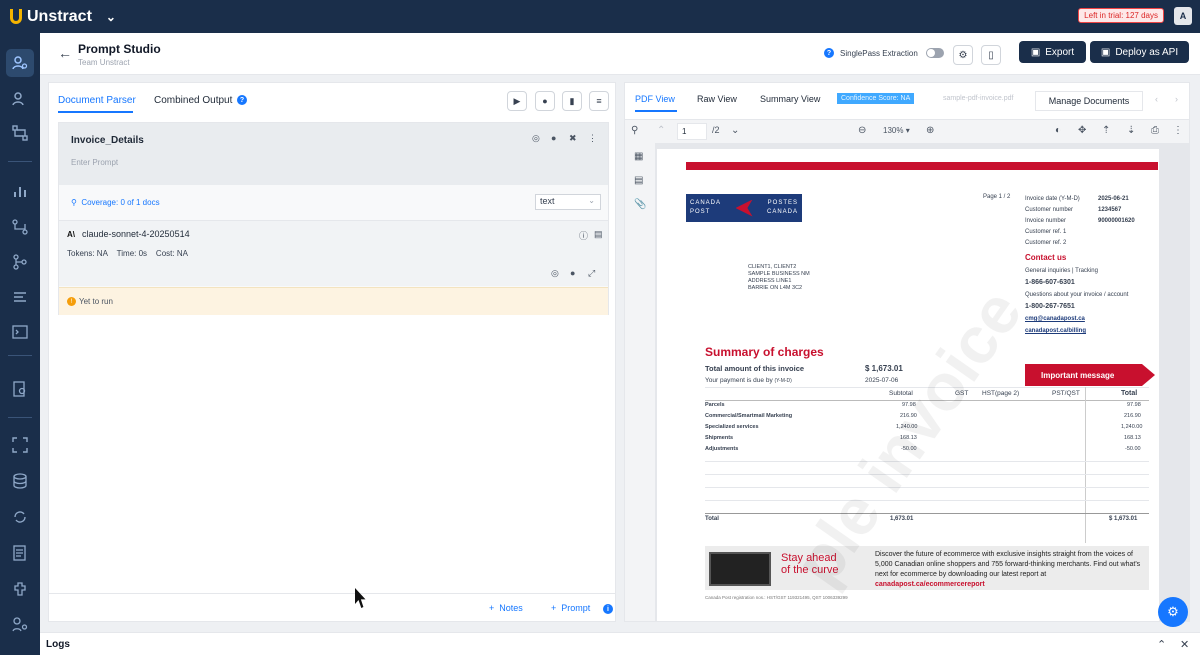 The height and width of the screenshot is (655, 1200). Describe the element at coordinates (934, 53) in the screenshot. I see `singlepass-toggle` at that location.